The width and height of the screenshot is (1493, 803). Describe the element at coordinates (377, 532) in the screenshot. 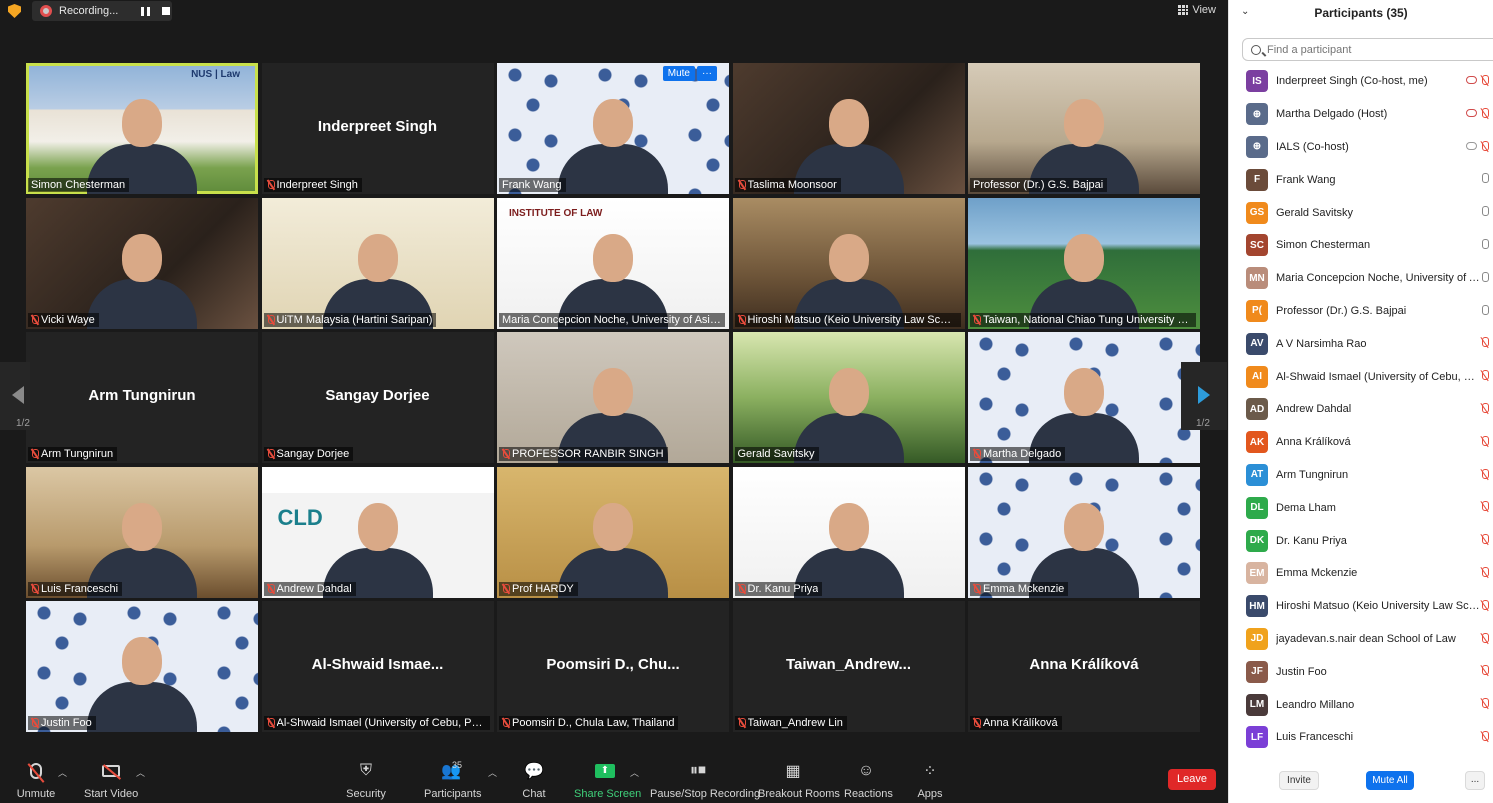

I see `video-tile: CLD Andrew Dahdal` at that location.